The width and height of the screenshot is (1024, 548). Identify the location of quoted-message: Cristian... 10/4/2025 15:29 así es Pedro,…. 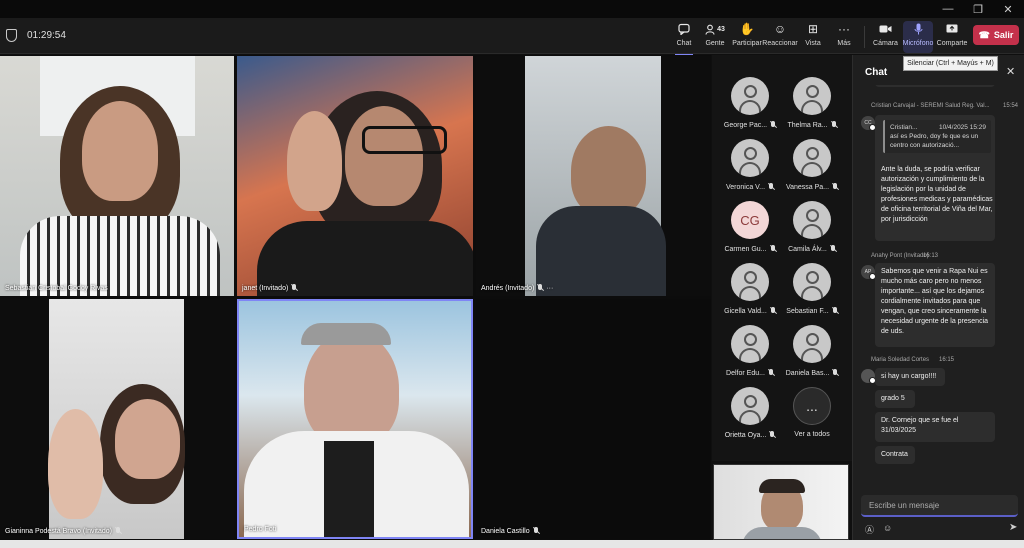
(937, 136).